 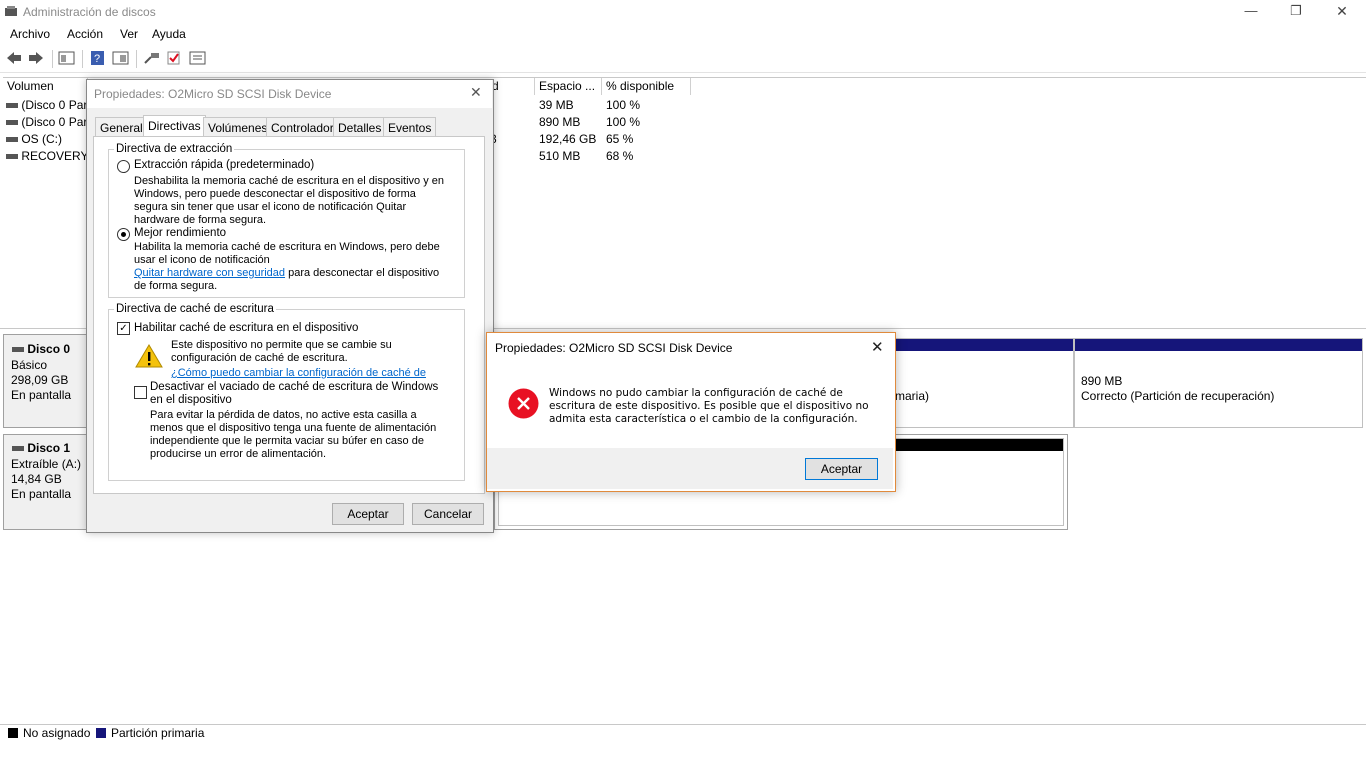 I want to click on properties-icon, so click(x=121, y=59).